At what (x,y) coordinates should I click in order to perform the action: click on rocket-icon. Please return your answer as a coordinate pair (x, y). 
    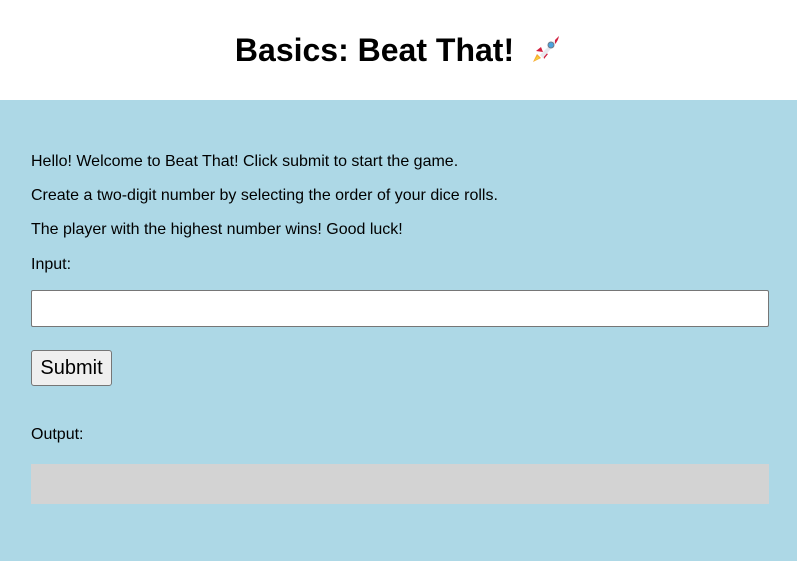
    Looking at the image, I should click on (545, 50).